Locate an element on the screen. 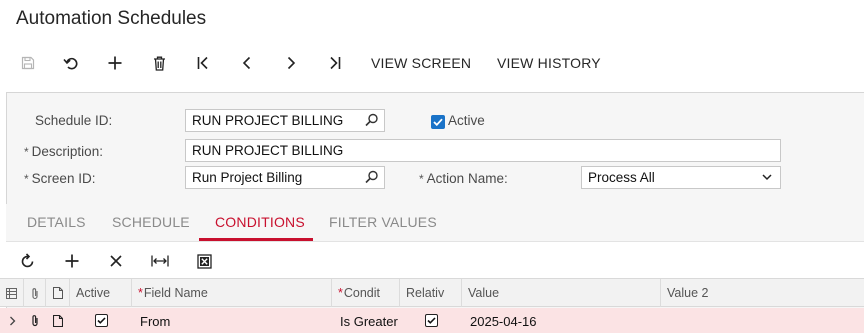 This screenshot has width=864, height=333. row-indicator is located at coordinates (12, 320).